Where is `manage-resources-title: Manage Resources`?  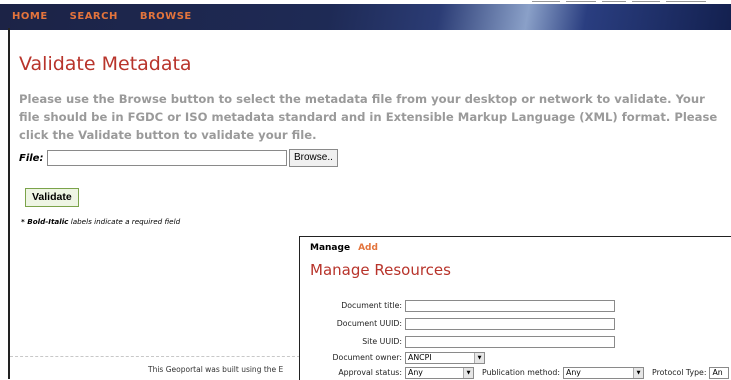
manage-resources-title: Manage Resources is located at coordinates (380, 270).